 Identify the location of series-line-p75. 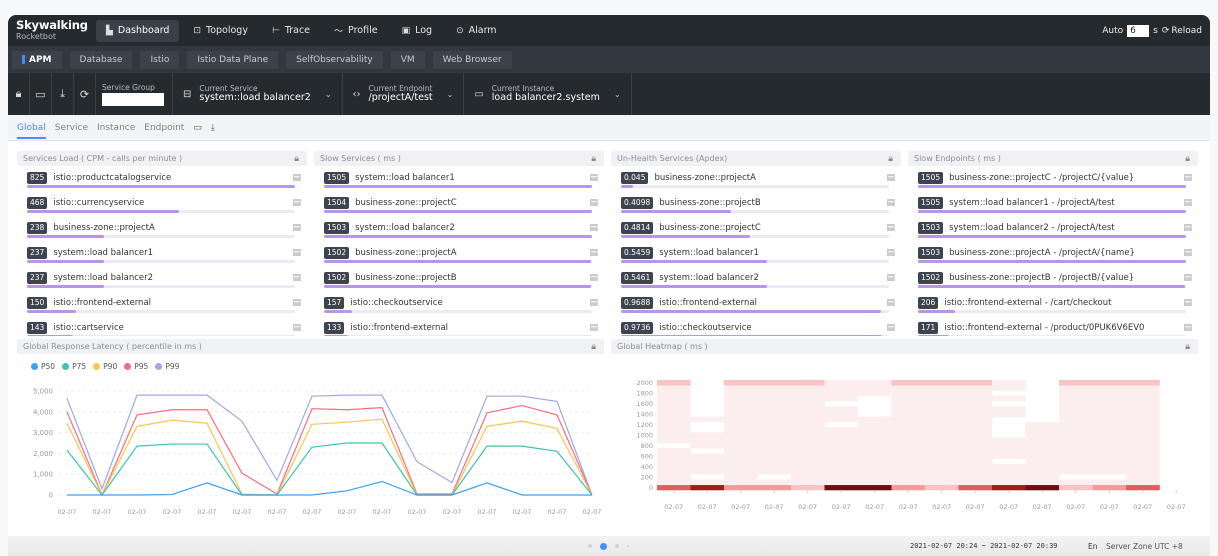
(329, 469).